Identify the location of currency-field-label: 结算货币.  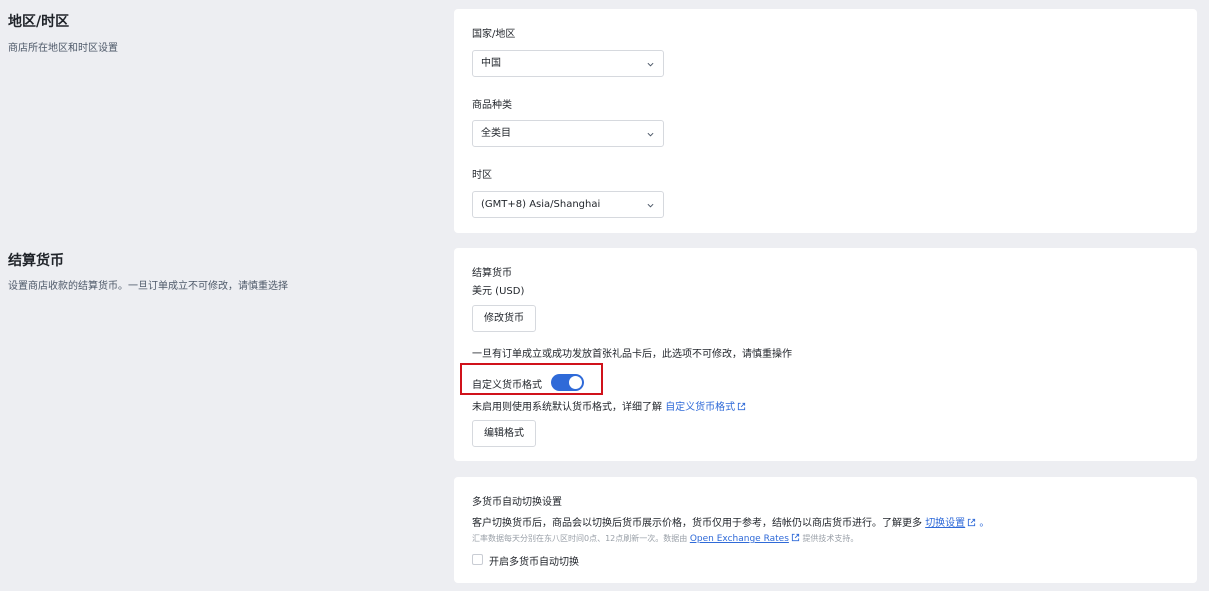
(492, 273).